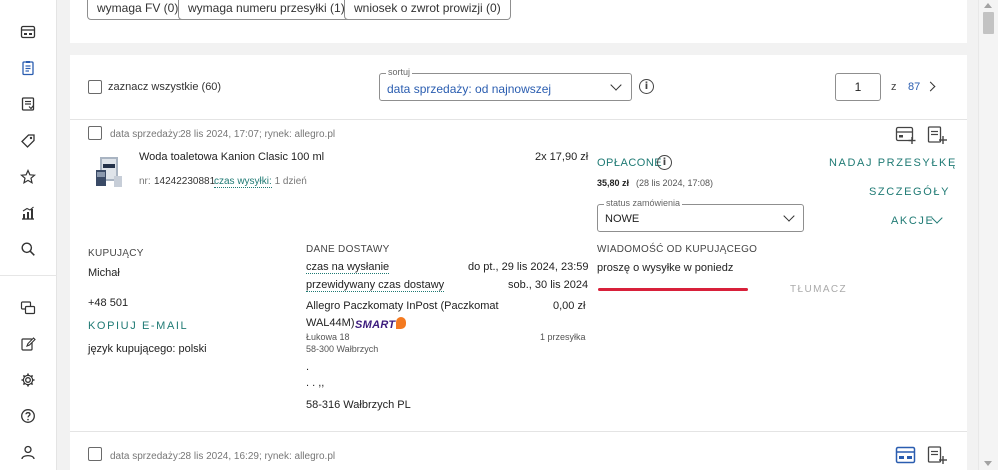 The width and height of the screenshot is (998, 470). I want to click on scroll-down-arrow-icon, so click(988, 463).